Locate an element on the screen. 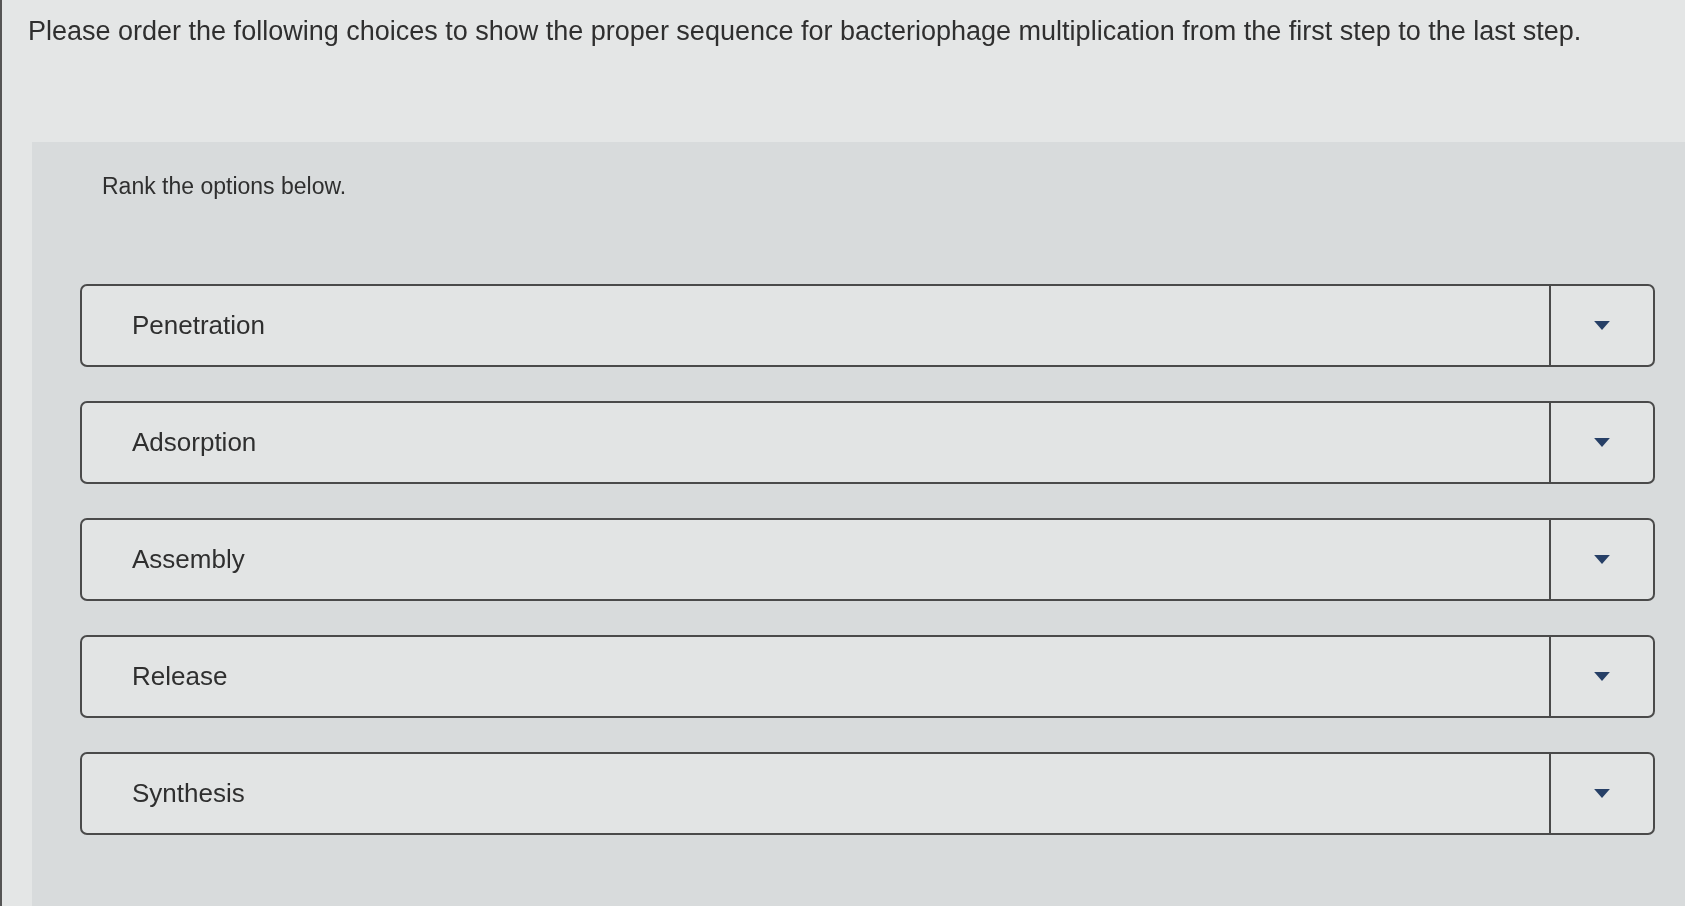  instruction-text: Rank the options below. is located at coordinates (224, 186).